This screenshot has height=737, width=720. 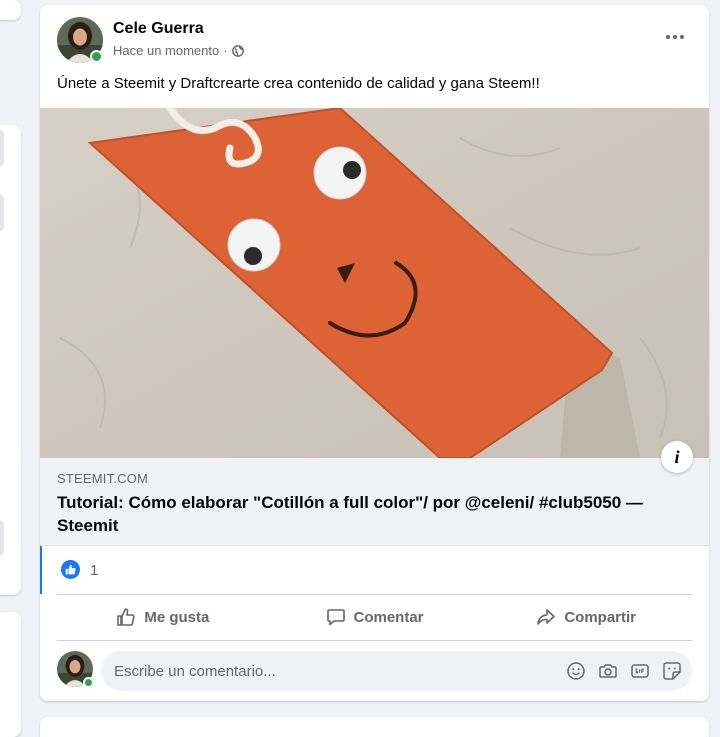 What do you see at coordinates (177, 617) in the screenshot?
I see `like-button-label: Me gusta` at bounding box center [177, 617].